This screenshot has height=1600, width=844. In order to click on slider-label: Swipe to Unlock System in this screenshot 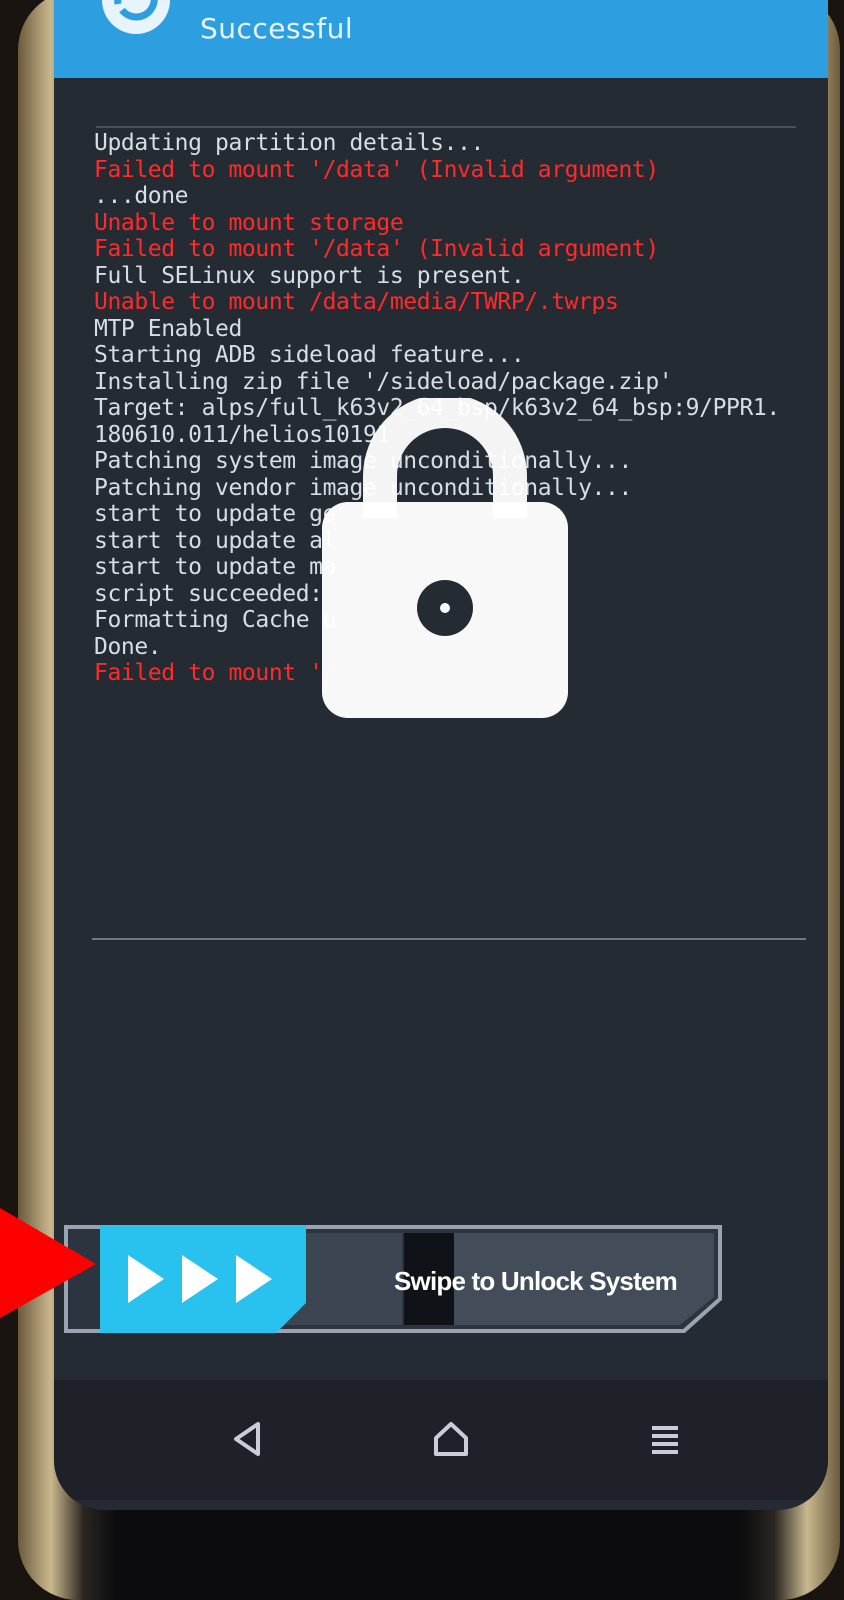, I will do `click(536, 1281)`.